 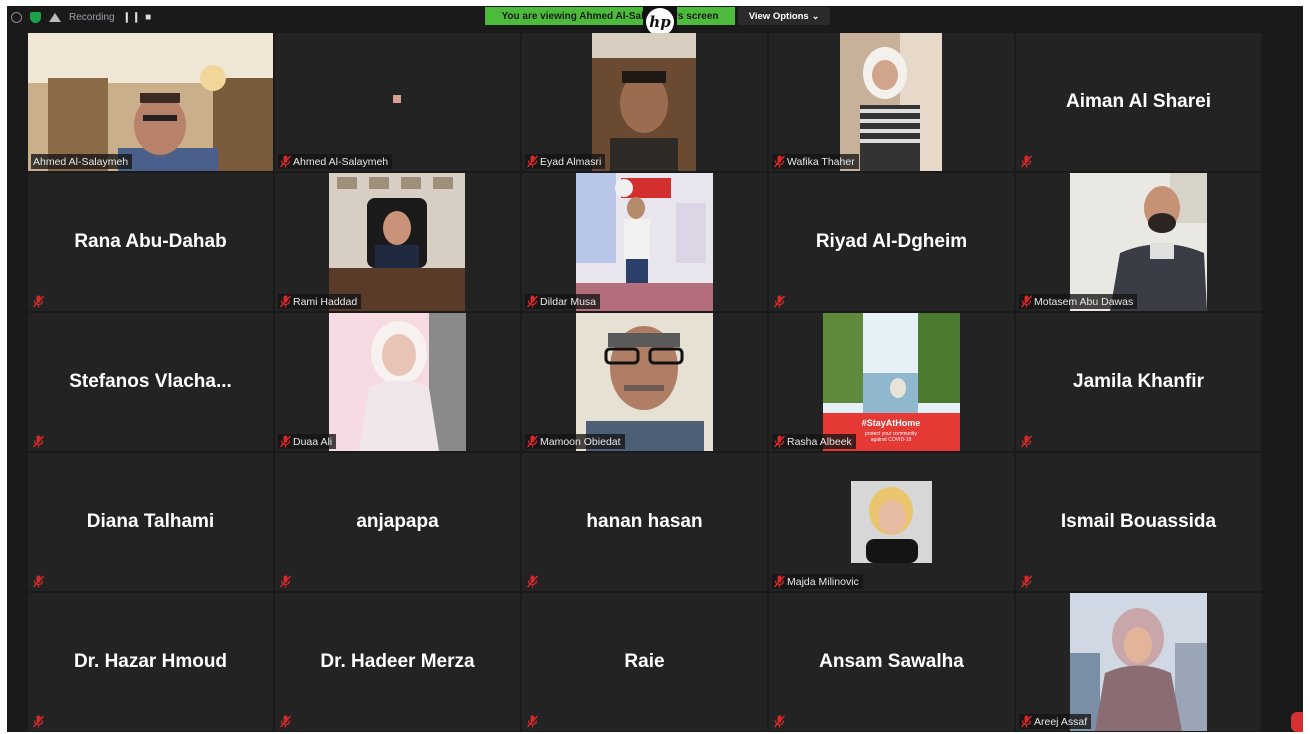 I want to click on participant-tile: anjapapa, so click(x=397, y=522).